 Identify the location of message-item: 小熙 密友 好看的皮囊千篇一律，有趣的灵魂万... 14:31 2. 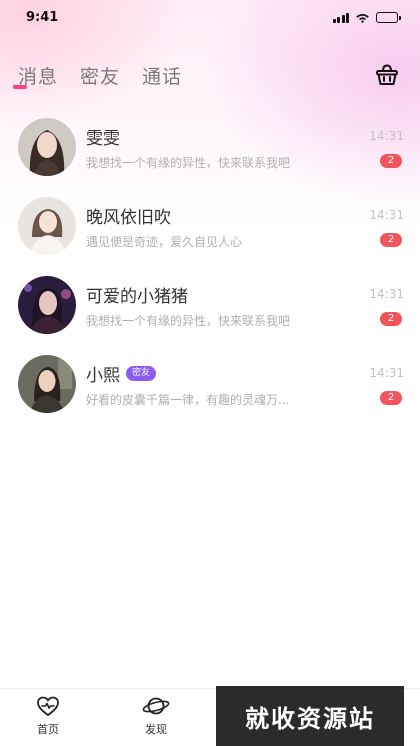
(210, 394).